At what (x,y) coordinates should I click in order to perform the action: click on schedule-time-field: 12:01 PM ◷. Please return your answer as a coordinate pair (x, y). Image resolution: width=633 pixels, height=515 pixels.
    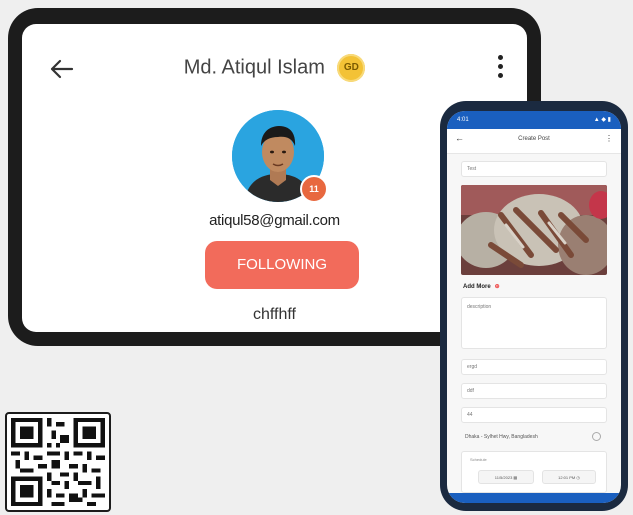
    Looking at the image, I should click on (569, 477).